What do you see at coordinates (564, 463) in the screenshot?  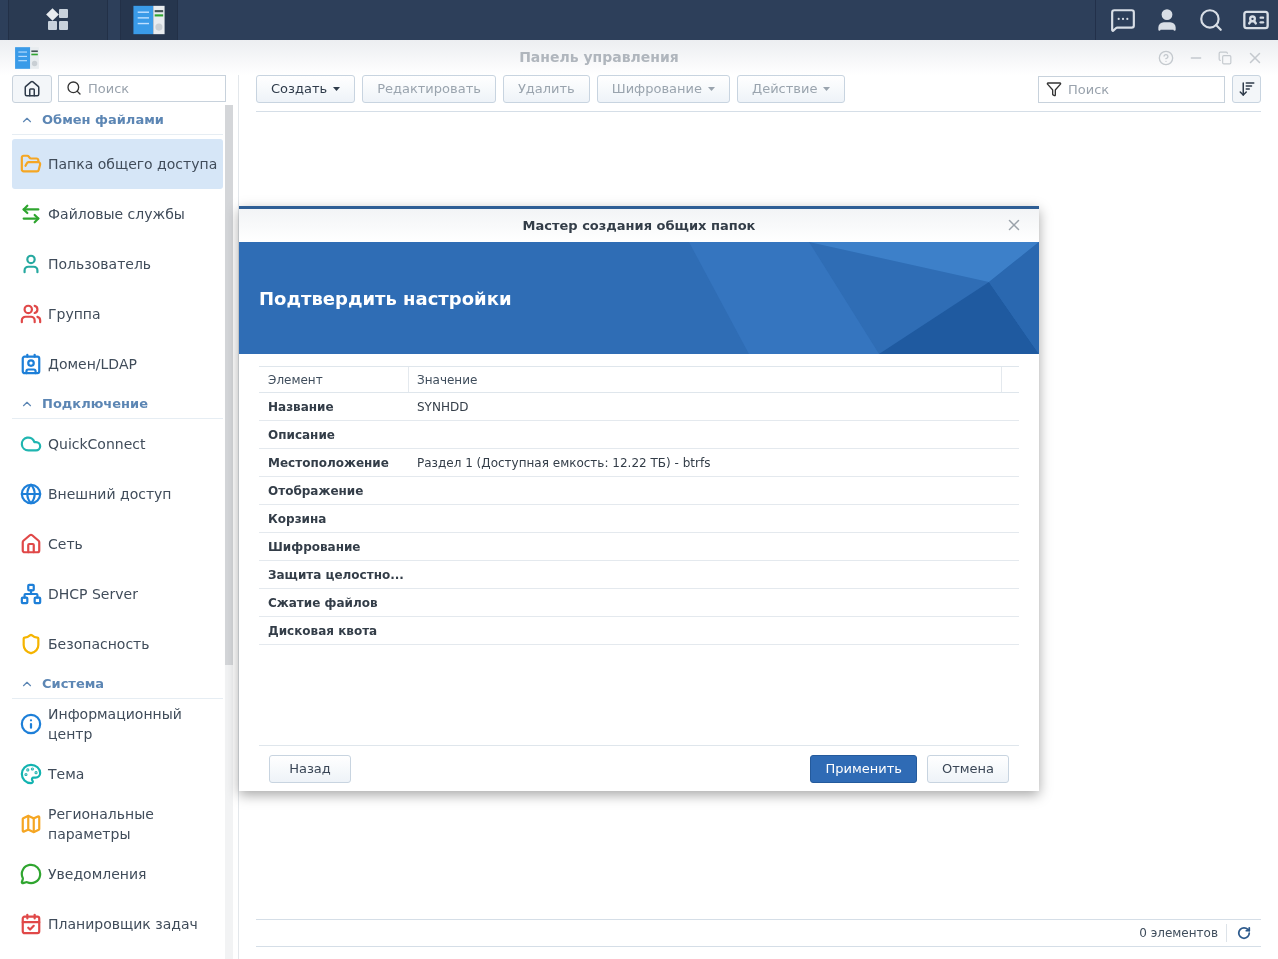 I see `table-cell-text: Раздел 1 (Доступная емкость: 12.22 ТБ) - btrfs` at bounding box center [564, 463].